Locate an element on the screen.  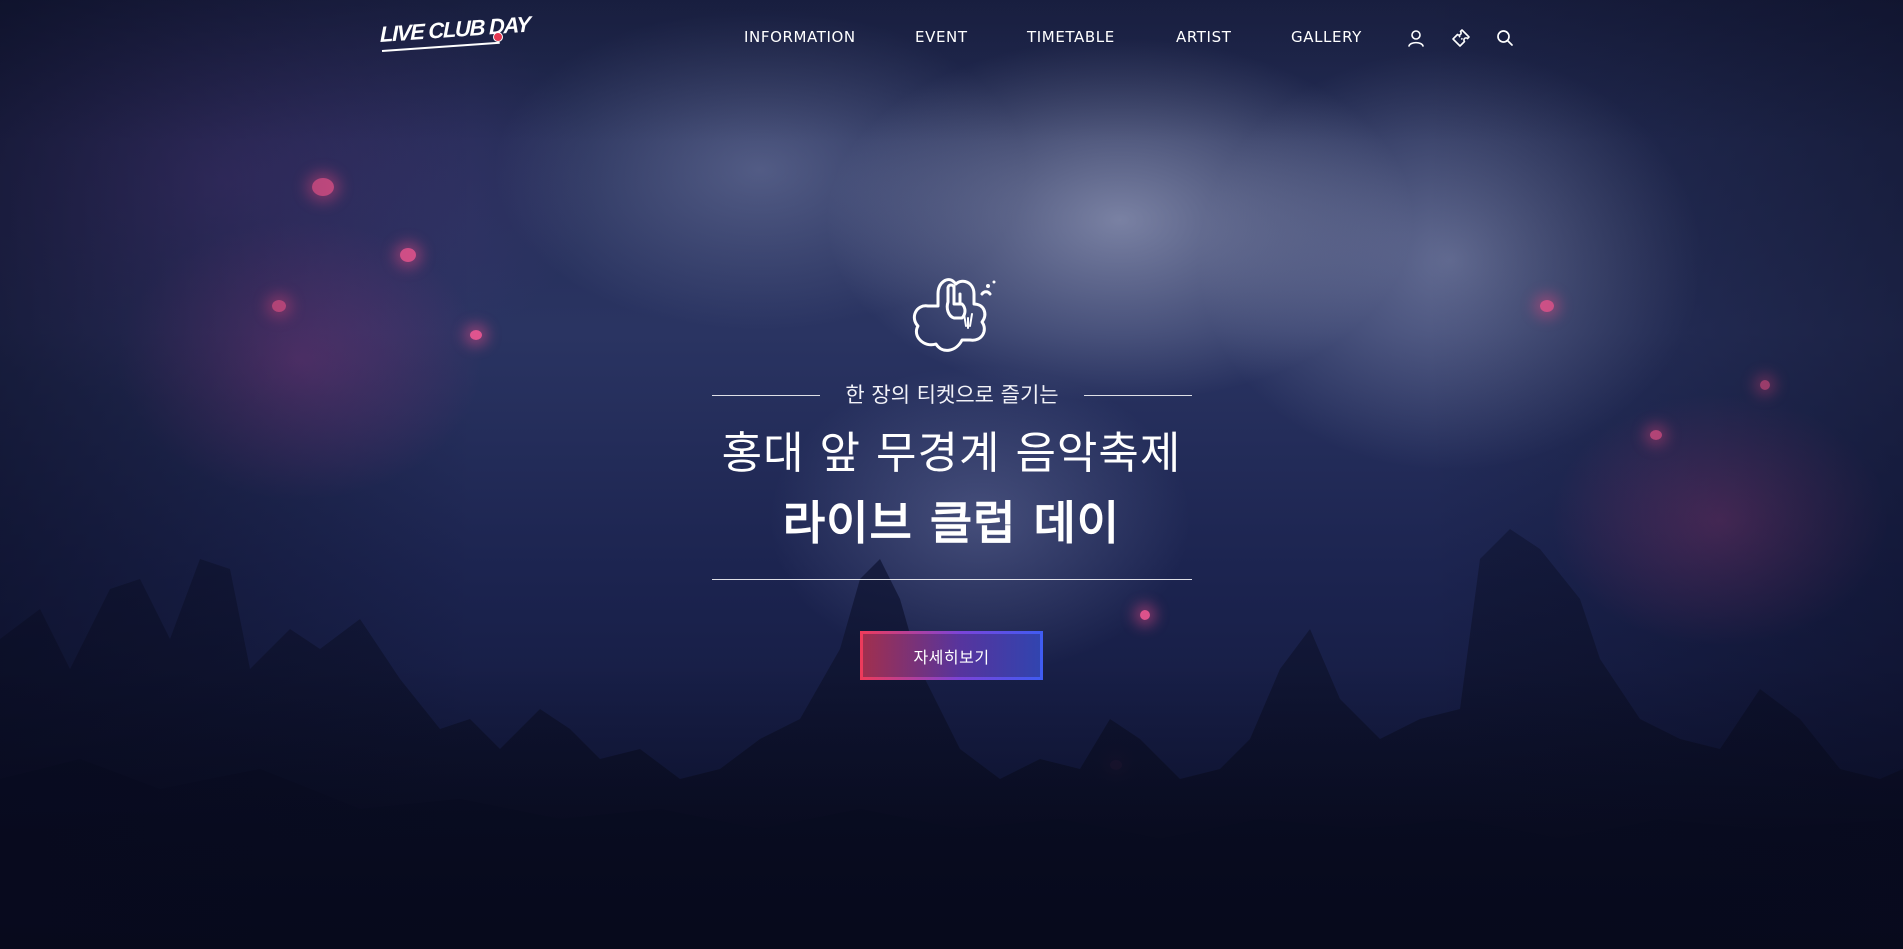
logo-text: LIVE CLUB DAY is located at coordinates (455, 29).